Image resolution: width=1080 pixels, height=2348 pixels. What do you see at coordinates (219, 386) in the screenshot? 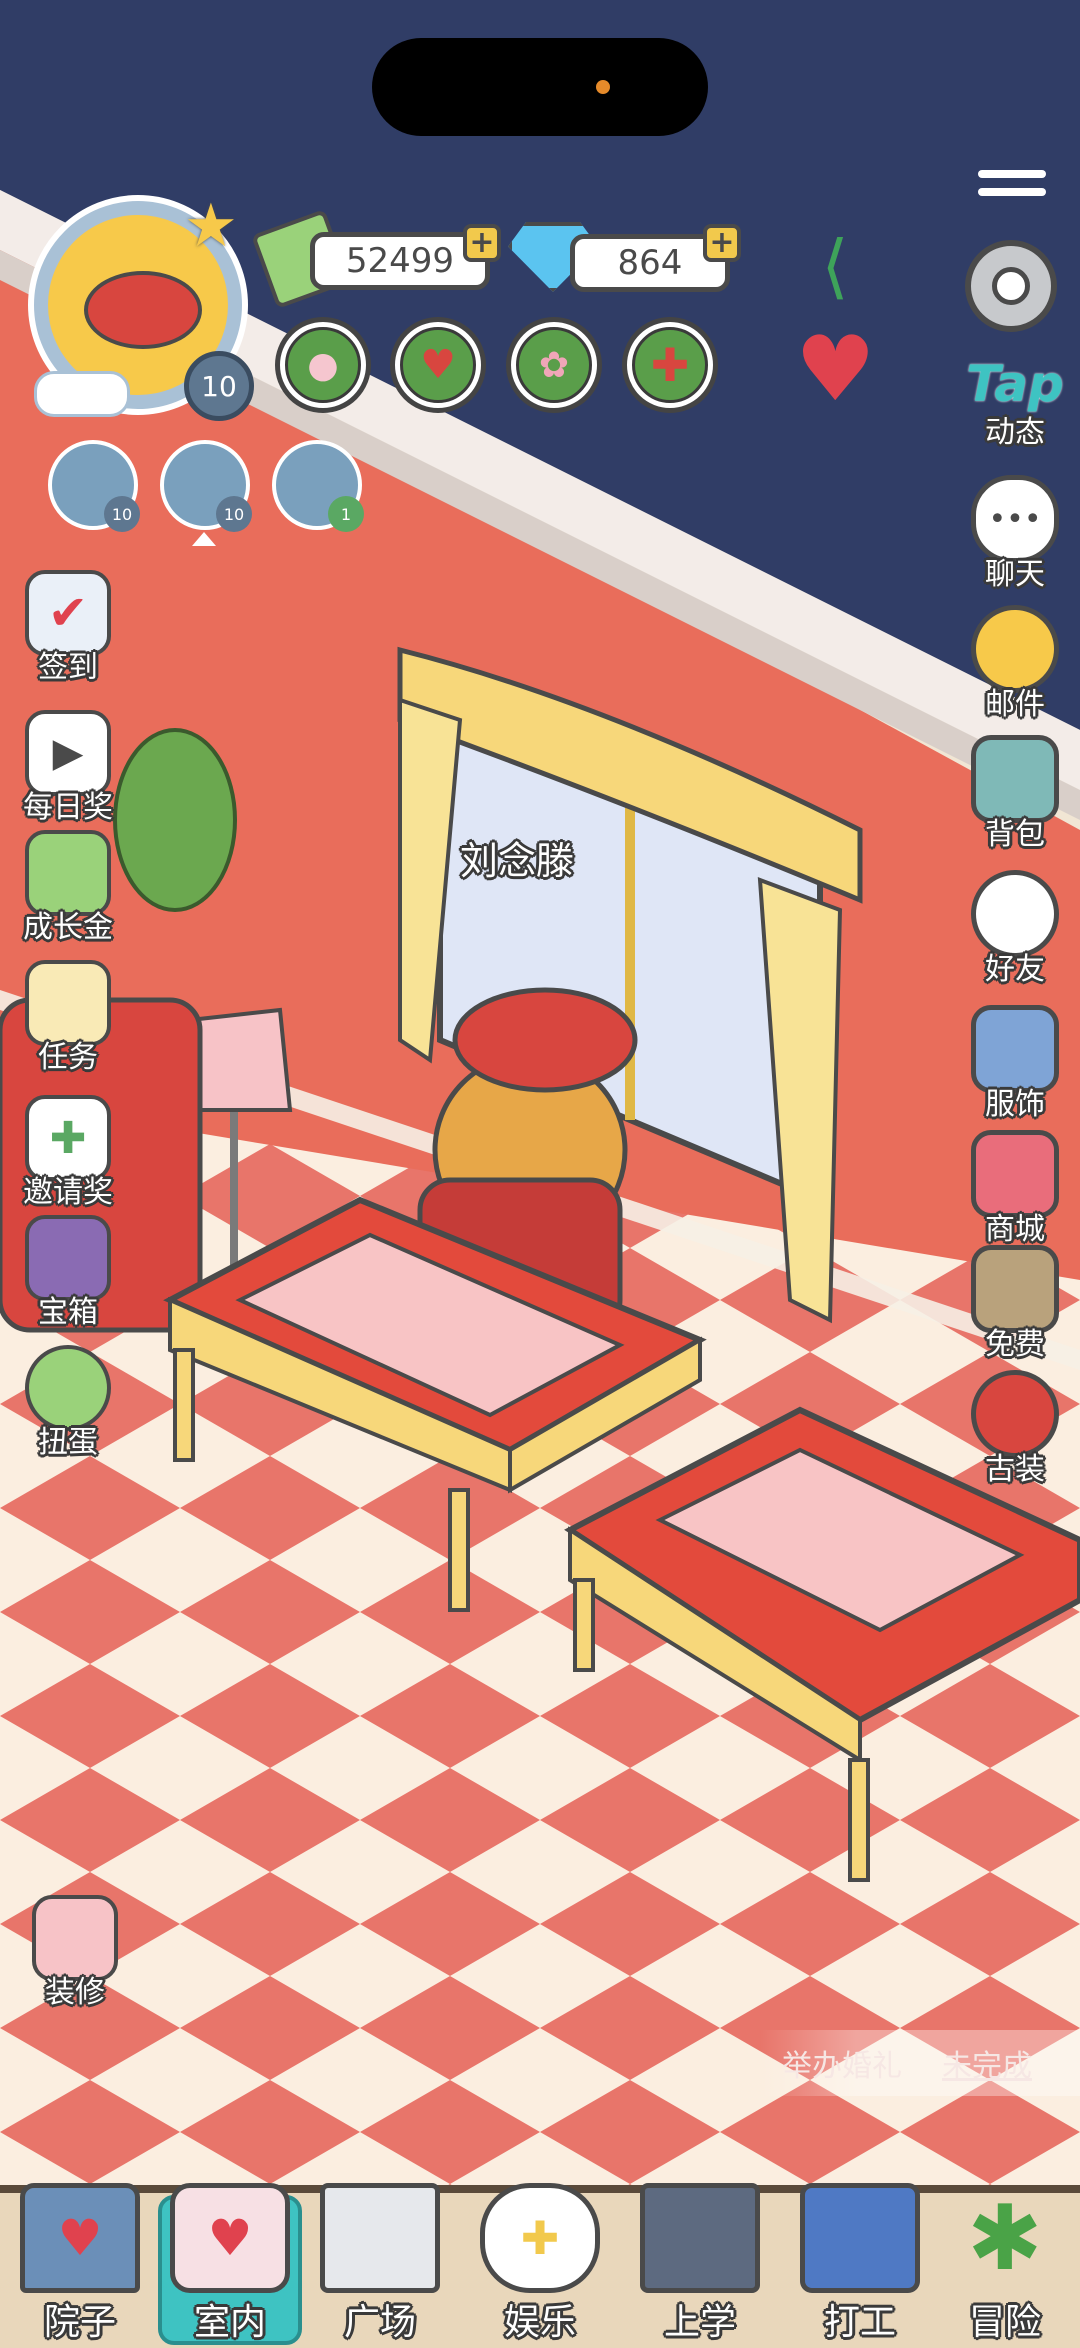
I see `player-level-badge: 10` at bounding box center [219, 386].